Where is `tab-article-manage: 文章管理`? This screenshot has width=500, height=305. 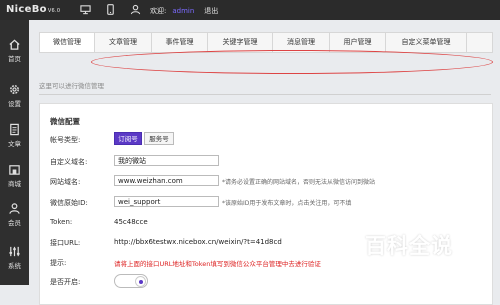
tab-article-manage: 文章管理 is located at coordinates (123, 42).